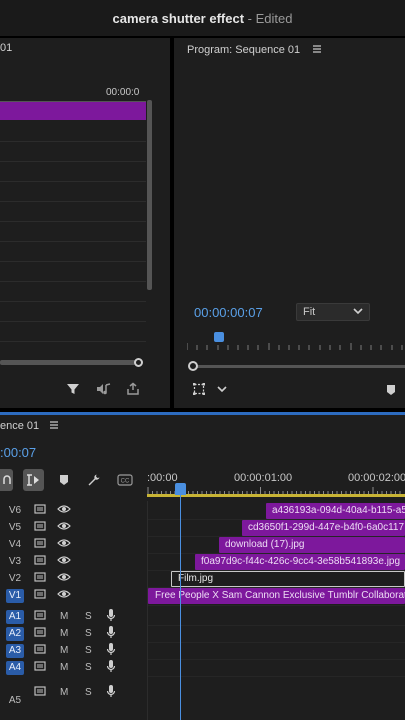 The width and height of the screenshot is (405, 720). Describe the element at coordinates (376, 478) in the screenshot. I see `ruler-label: 00:00:02:00` at that location.